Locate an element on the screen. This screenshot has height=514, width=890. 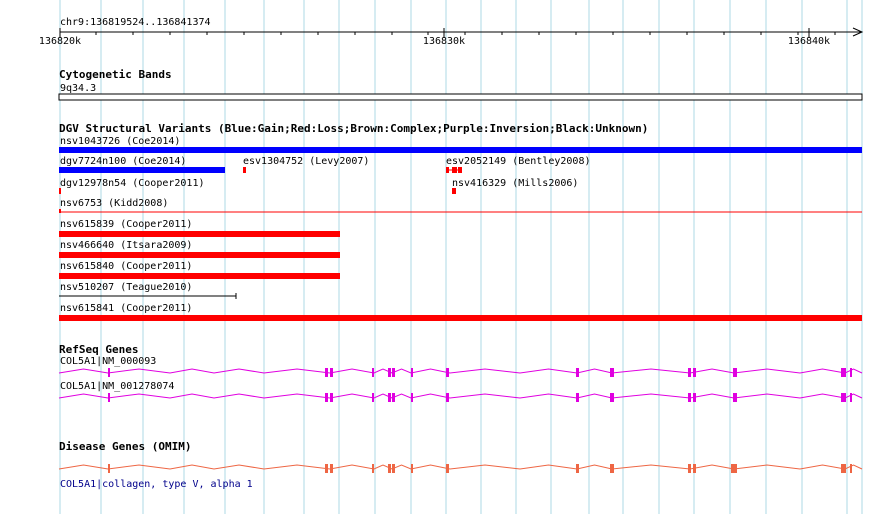
ruler-tick-label: 136830k is located at coordinates (444, 41).